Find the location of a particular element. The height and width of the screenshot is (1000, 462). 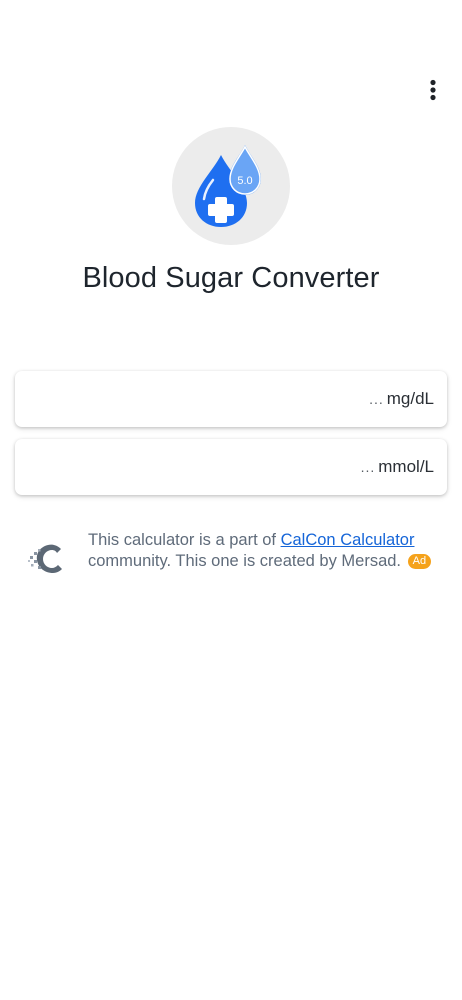

community-note-prefix: This calculator is a part of is located at coordinates (184, 540).